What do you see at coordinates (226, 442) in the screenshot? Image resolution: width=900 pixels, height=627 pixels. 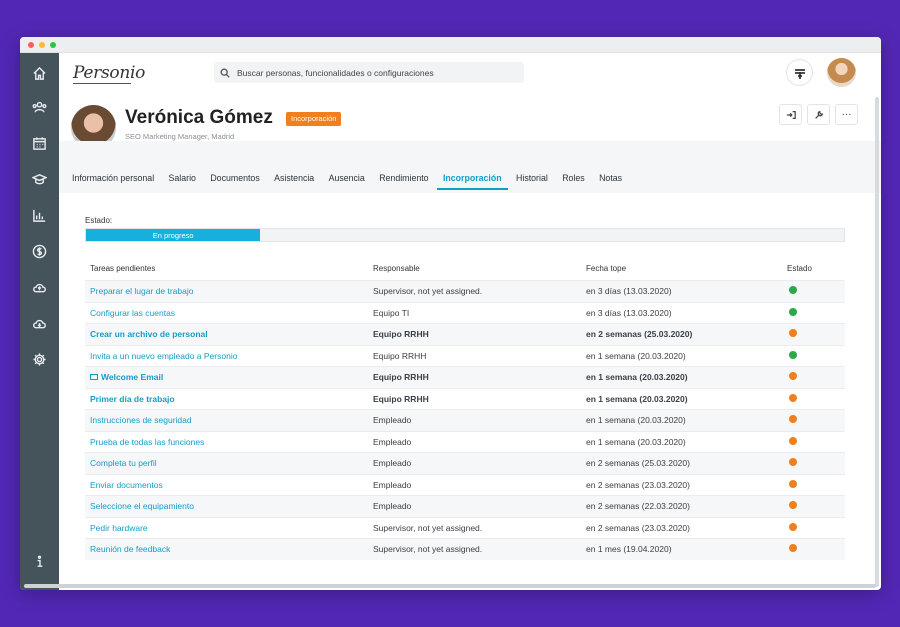 I see `task-cell: Prueba de todas las funciones` at bounding box center [226, 442].